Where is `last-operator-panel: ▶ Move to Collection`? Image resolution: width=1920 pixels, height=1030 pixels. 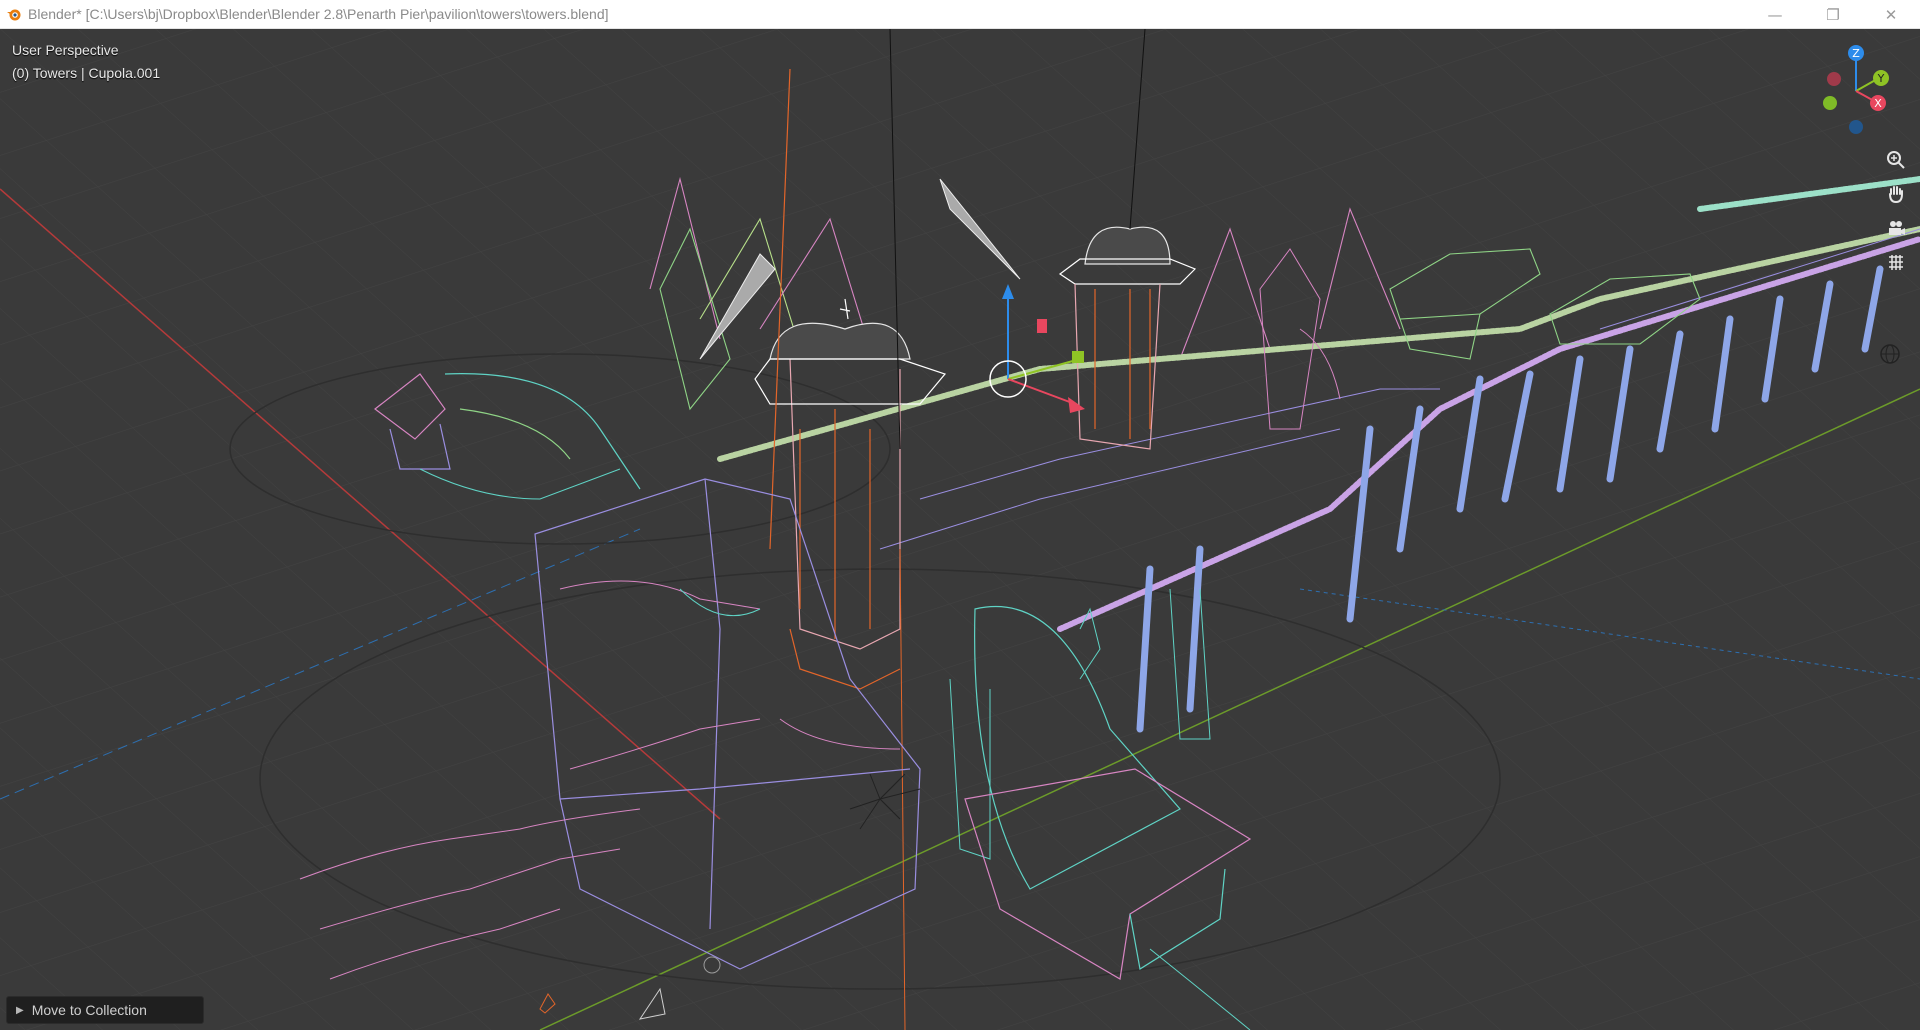
last-operator-panel: ▶ Move to Collection is located at coordinates (105, 1010).